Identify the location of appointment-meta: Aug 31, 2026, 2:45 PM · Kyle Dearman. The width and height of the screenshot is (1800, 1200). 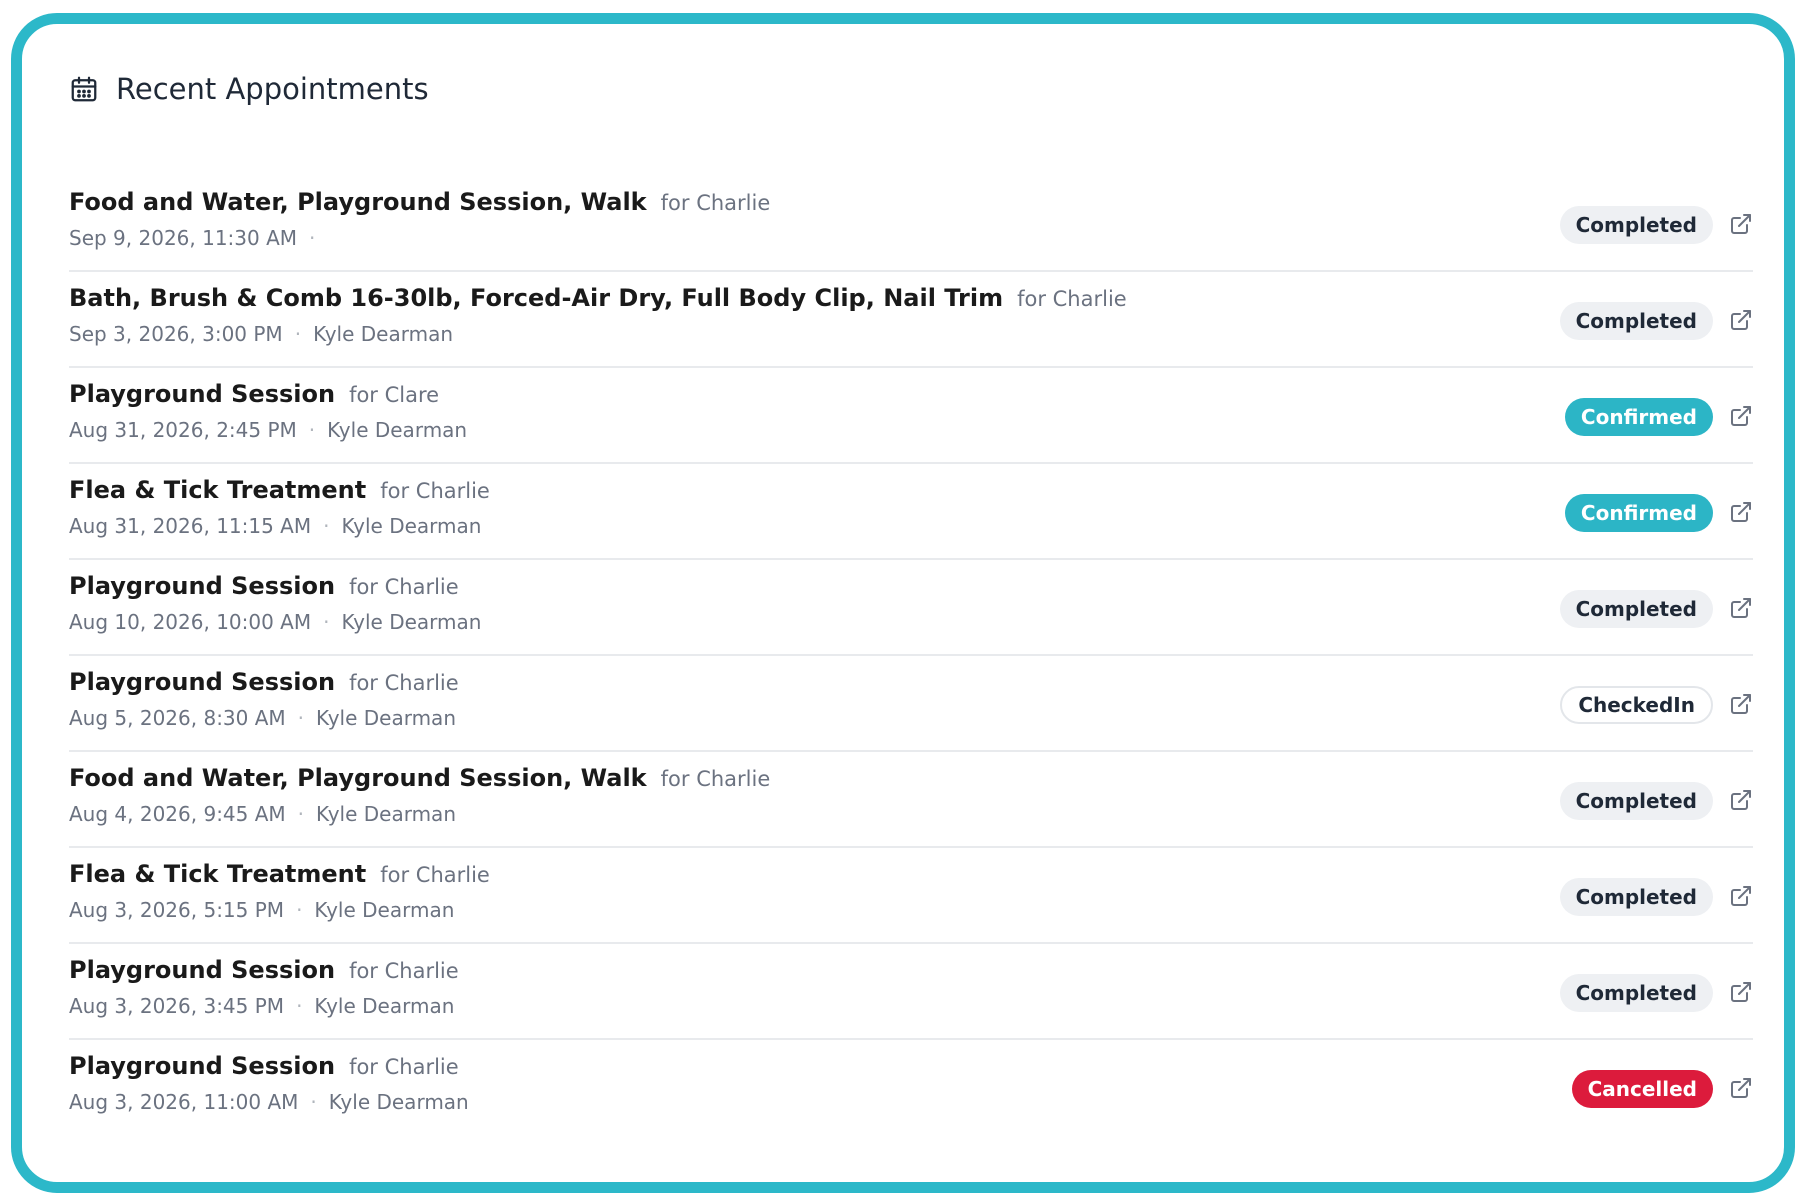
(268, 430).